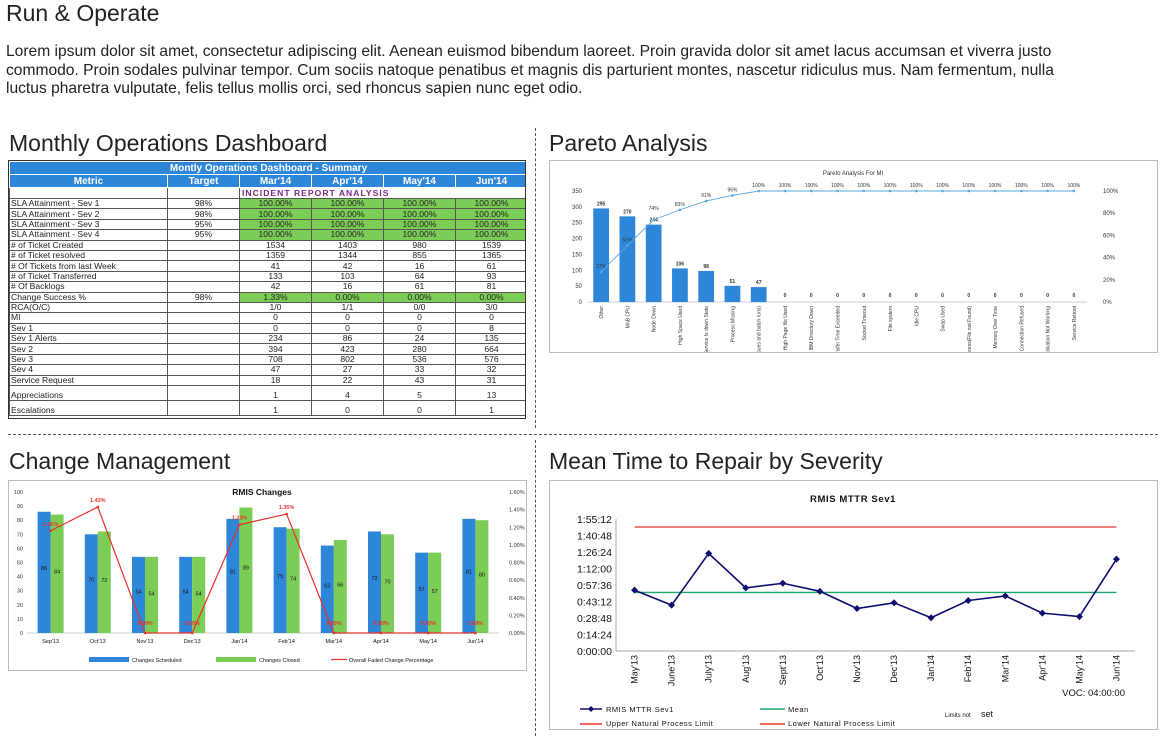 Image resolution: width=1161 pixels, height=736 pixels. I want to click on legend-closed: Changes Closed, so click(279, 661).